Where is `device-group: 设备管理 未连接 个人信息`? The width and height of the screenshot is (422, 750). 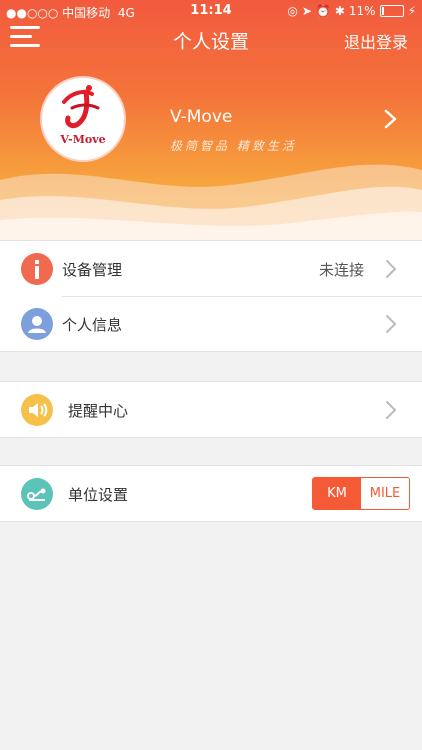 device-group: 设备管理 未连接 个人信息 is located at coordinates (211, 296).